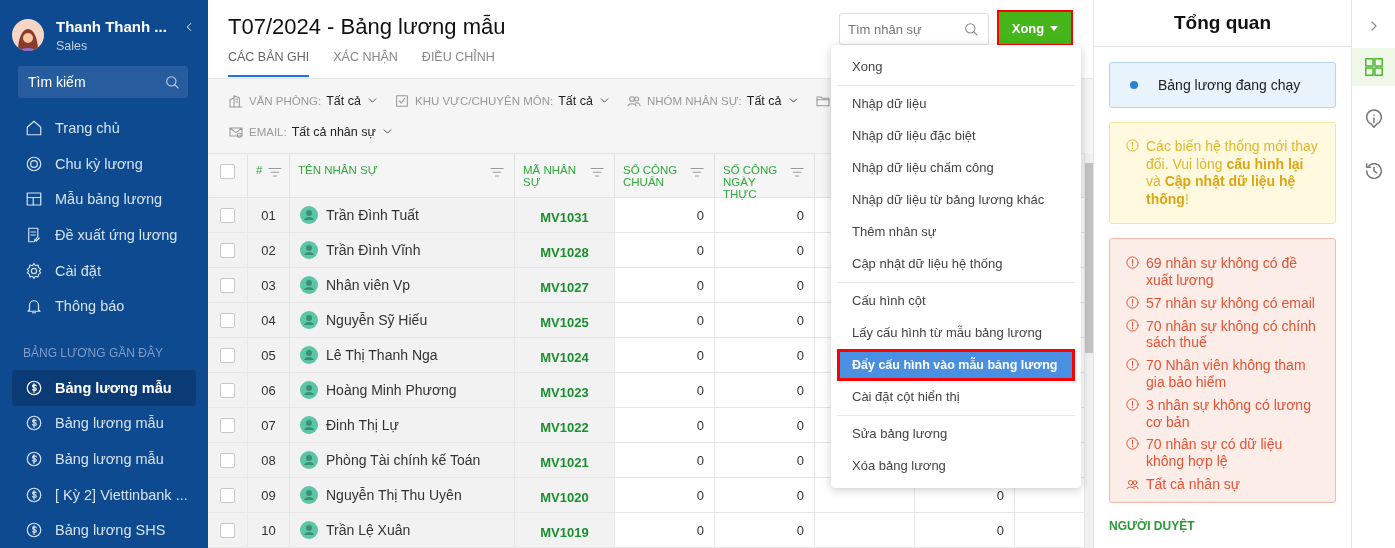  I want to click on column-header: #, so click(259, 170).